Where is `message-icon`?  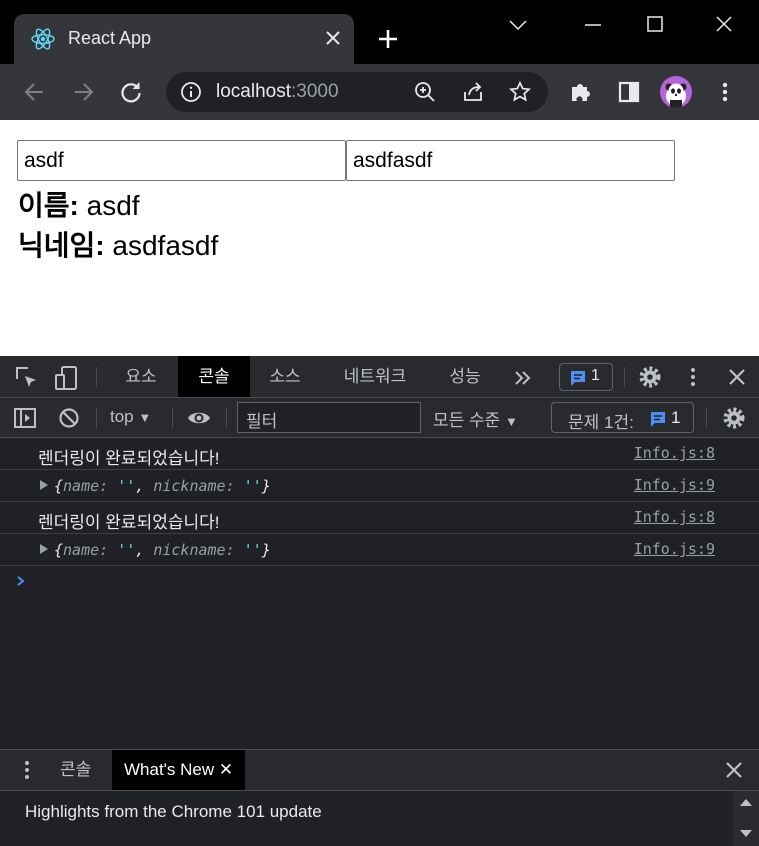
message-icon is located at coordinates (578, 378).